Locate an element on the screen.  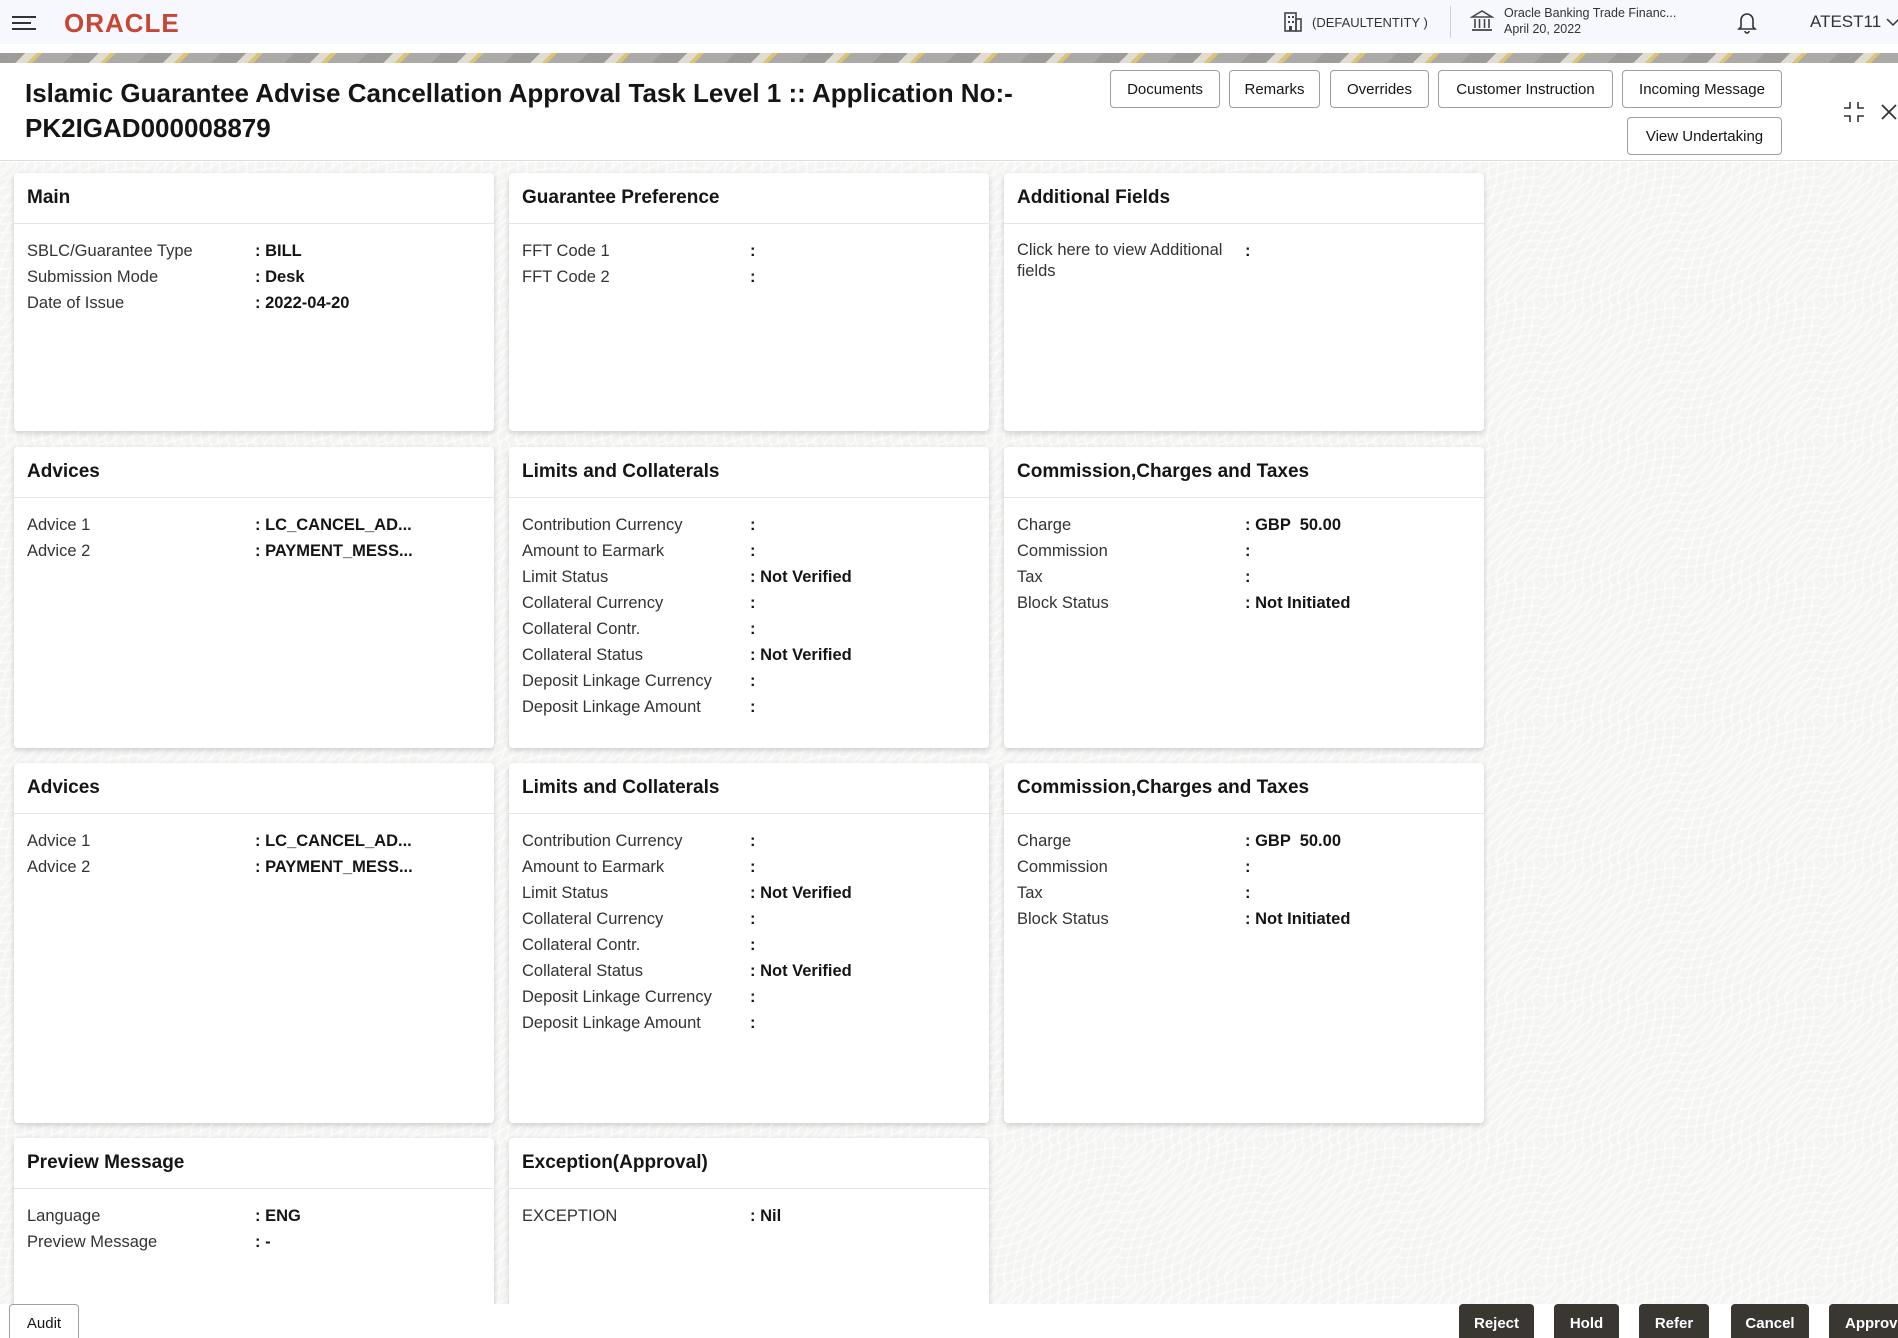
card-title: Commission,Charges and Taxes is located at coordinates (1244, 472).